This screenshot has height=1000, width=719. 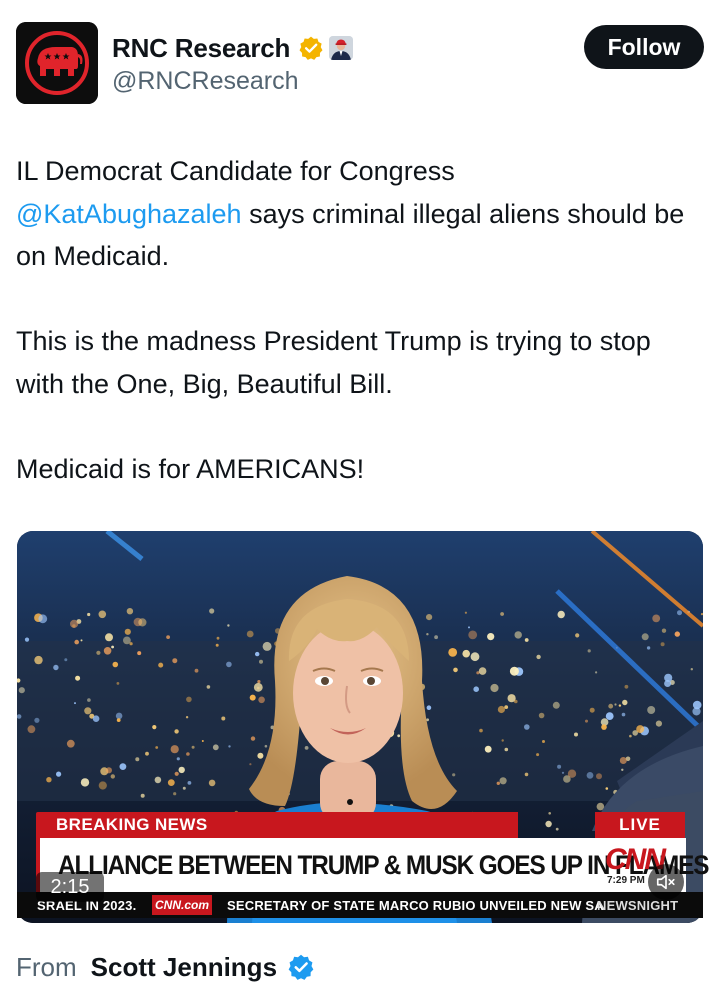 What do you see at coordinates (277, 825) in the screenshot?
I see `breaking-news-bar: BREAKING NEWS` at bounding box center [277, 825].